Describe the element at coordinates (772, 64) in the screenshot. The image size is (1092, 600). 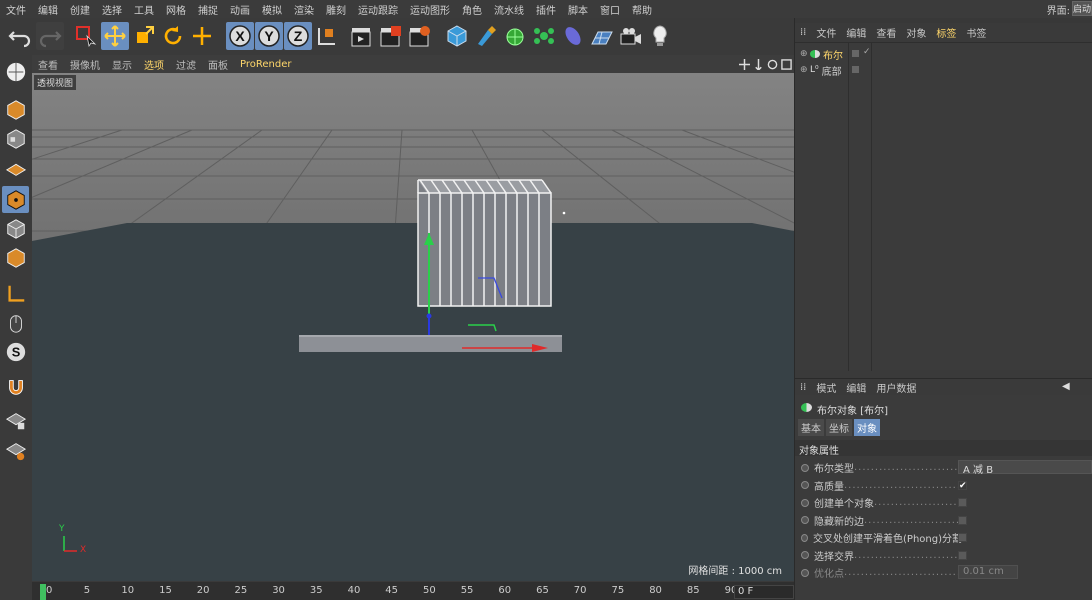
I see `orbit-icon` at that location.